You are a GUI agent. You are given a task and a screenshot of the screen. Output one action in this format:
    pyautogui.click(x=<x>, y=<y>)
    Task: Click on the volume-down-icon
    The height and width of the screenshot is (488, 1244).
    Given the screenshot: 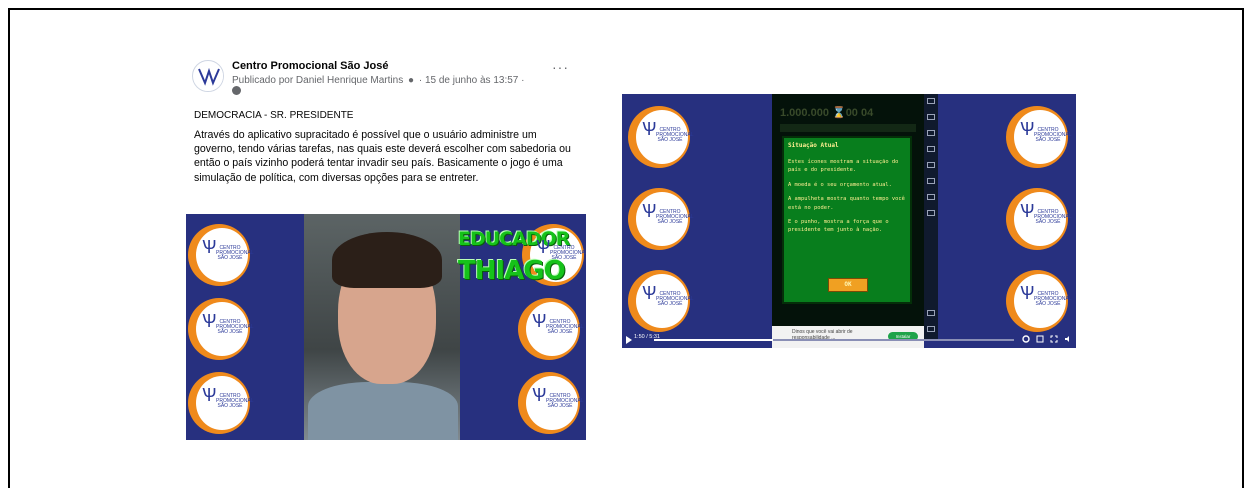 What is the action you would take?
    pyautogui.click(x=931, y=149)
    